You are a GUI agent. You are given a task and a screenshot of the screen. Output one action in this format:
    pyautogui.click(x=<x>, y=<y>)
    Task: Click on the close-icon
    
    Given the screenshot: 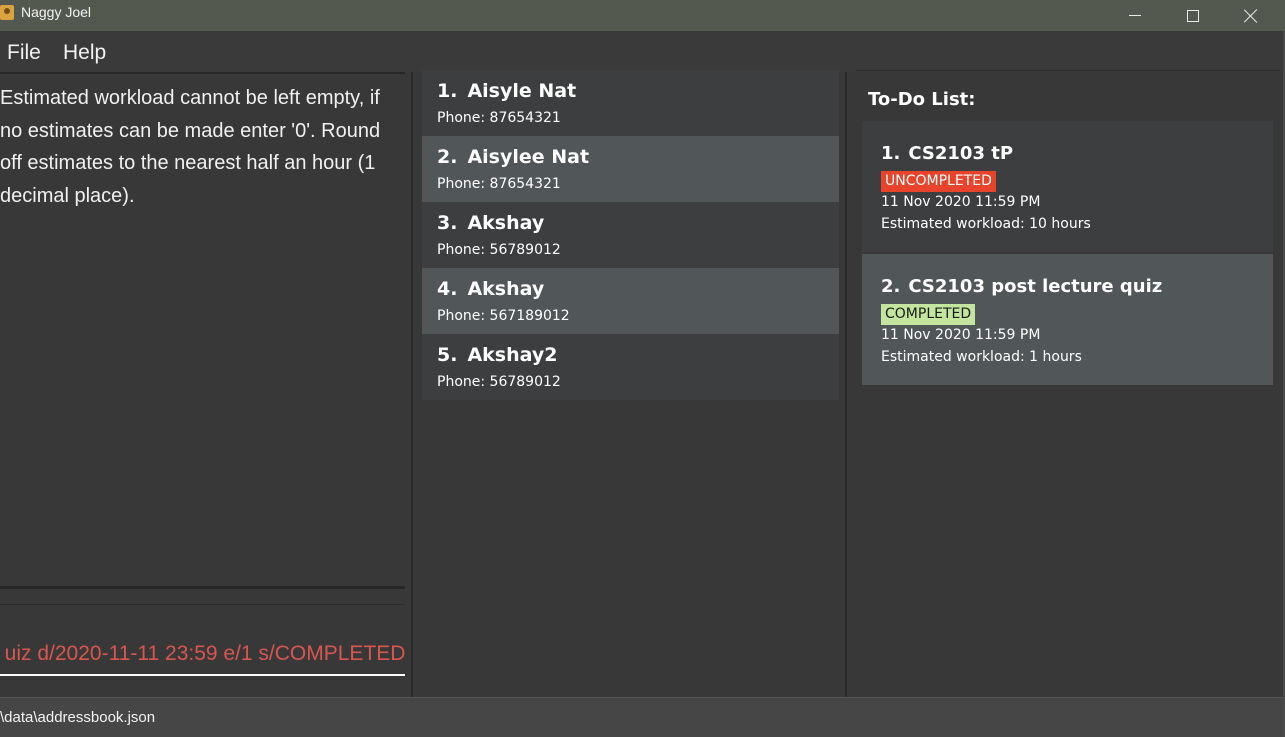 What is the action you would take?
    pyautogui.click(x=1251, y=16)
    